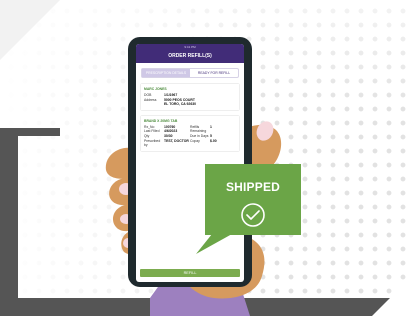 Image resolution: width=412 pixels, height=316 pixels. Describe the element at coordinates (392, 296) in the screenshot. I see `corner-accent-bottom` at that location.